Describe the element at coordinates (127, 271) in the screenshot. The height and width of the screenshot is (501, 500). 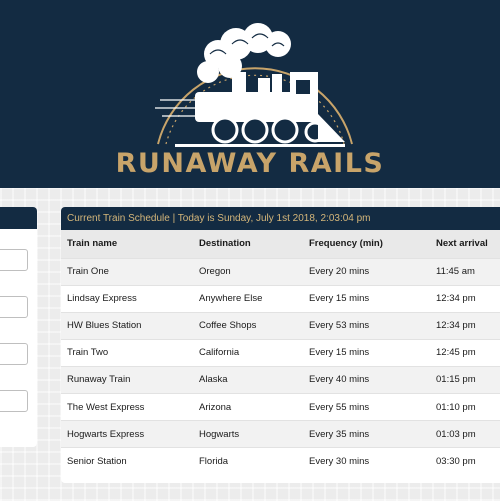
I see `train-name-cell: Train One` at that location.